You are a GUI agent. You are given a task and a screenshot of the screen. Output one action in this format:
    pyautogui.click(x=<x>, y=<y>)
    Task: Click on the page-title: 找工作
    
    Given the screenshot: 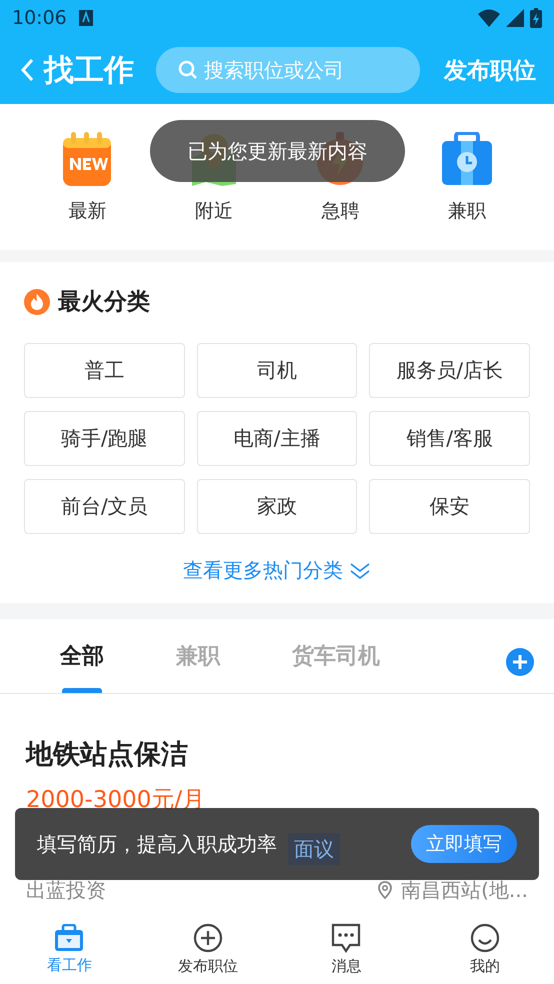 What is the action you would take?
    pyautogui.click(x=89, y=71)
    